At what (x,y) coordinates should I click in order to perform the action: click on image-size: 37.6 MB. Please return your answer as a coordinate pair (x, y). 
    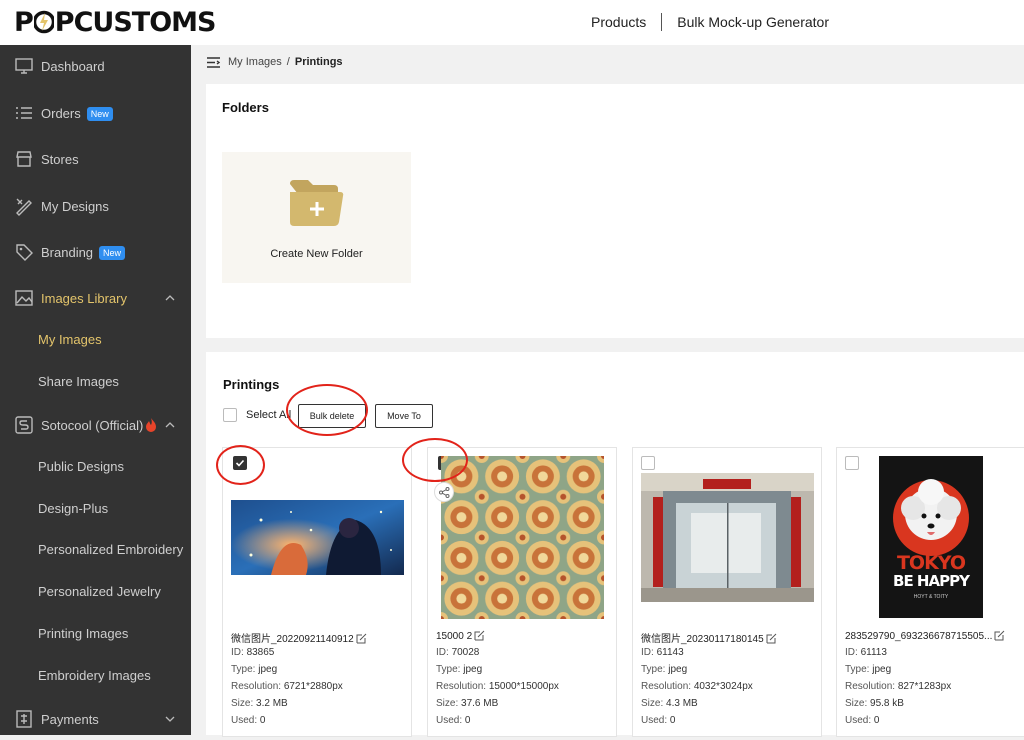
    Looking at the image, I should click on (480, 703).